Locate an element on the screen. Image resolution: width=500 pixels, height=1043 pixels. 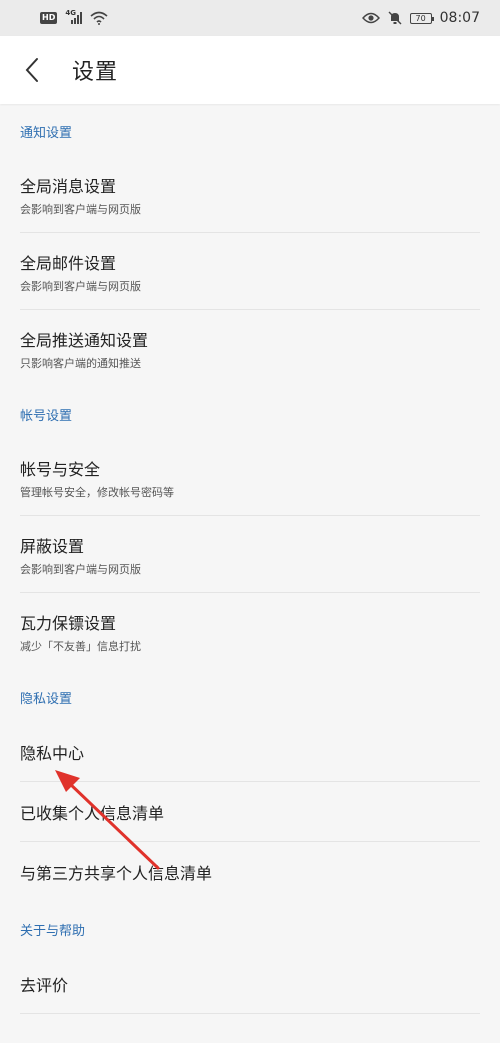
setting-item-title: 瓦力保镖设置 is located at coordinates (68, 623).